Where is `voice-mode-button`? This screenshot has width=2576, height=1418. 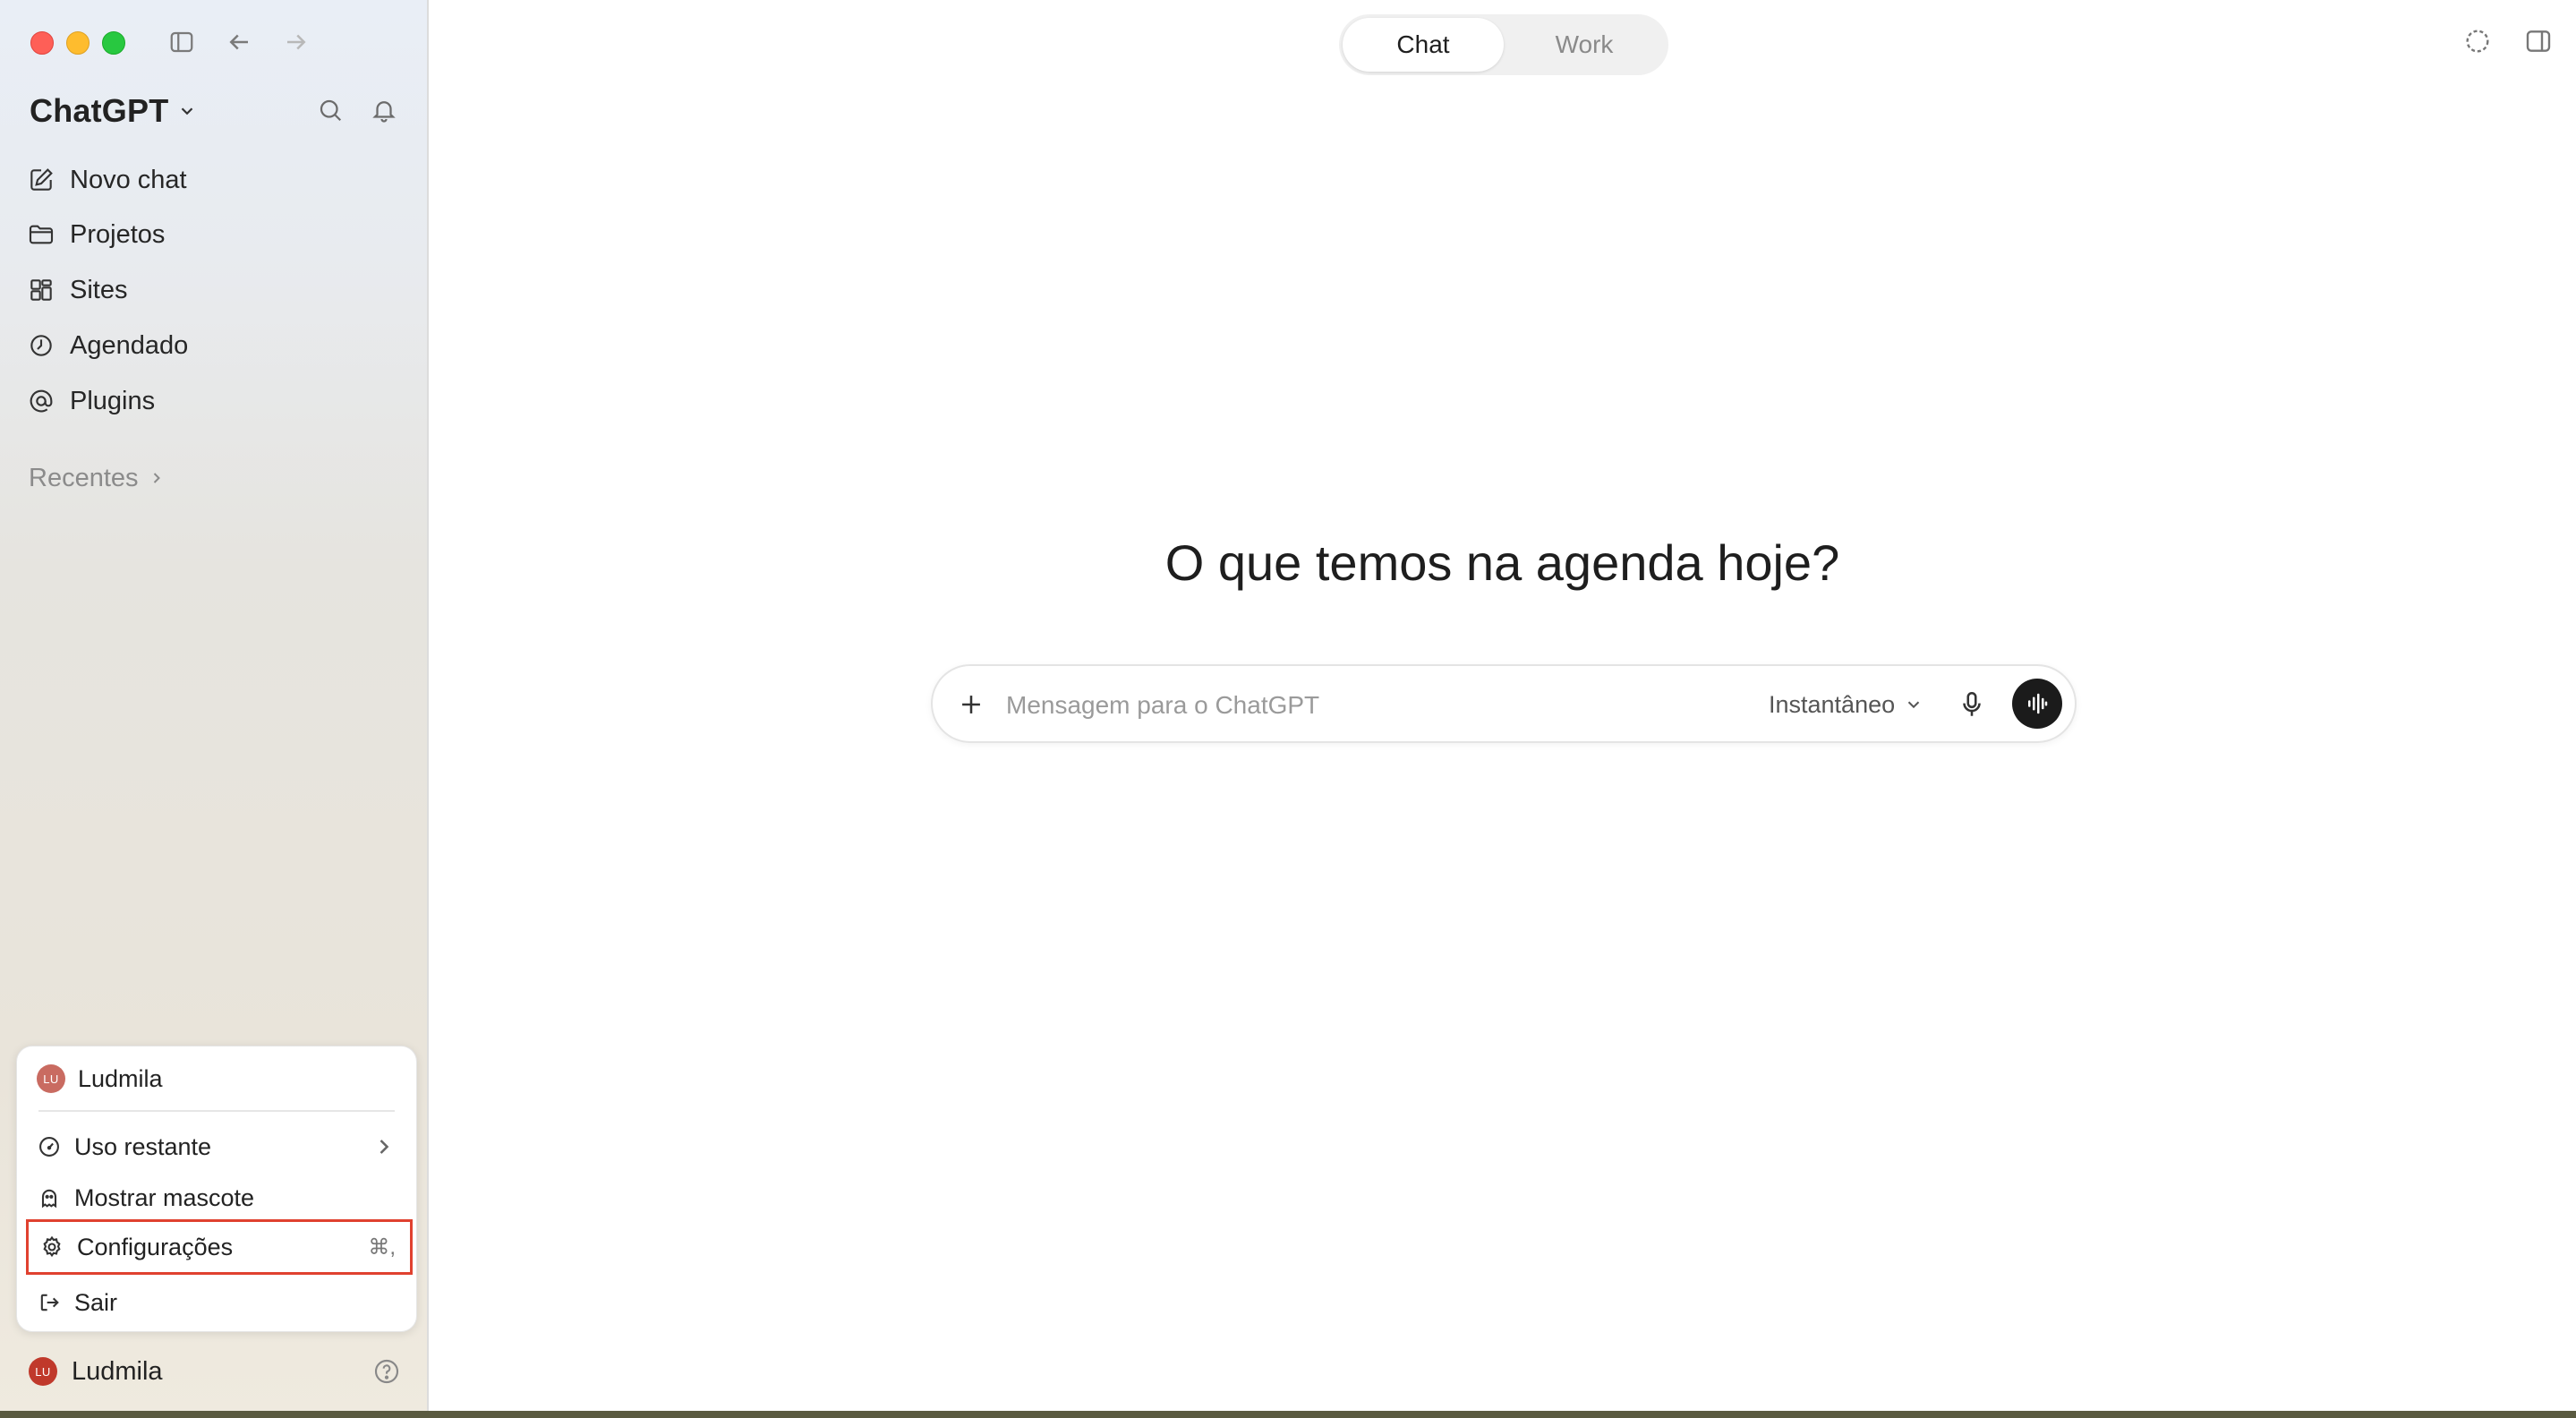
voice-mode-button is located at coordinates (2037, 704).